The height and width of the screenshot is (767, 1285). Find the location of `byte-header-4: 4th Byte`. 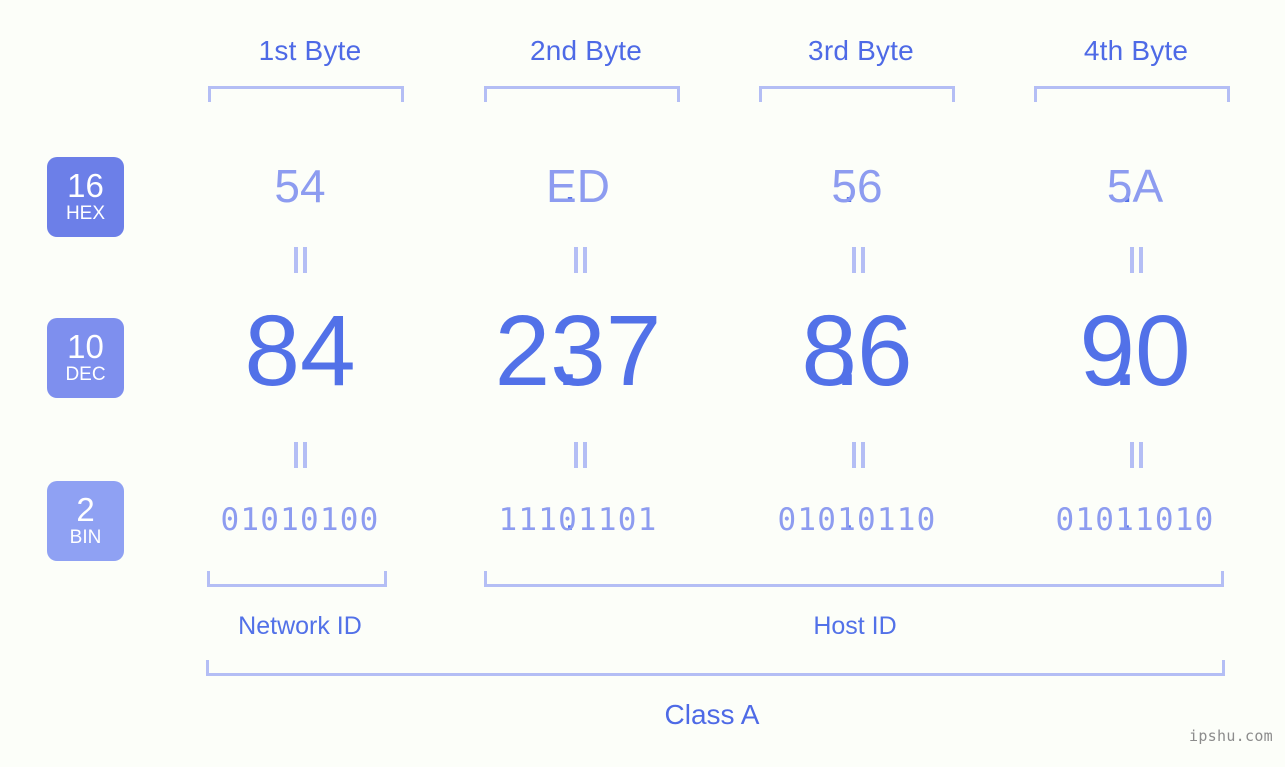

byte-header-4: 4th Byte is located at coordinates (1136, 50).